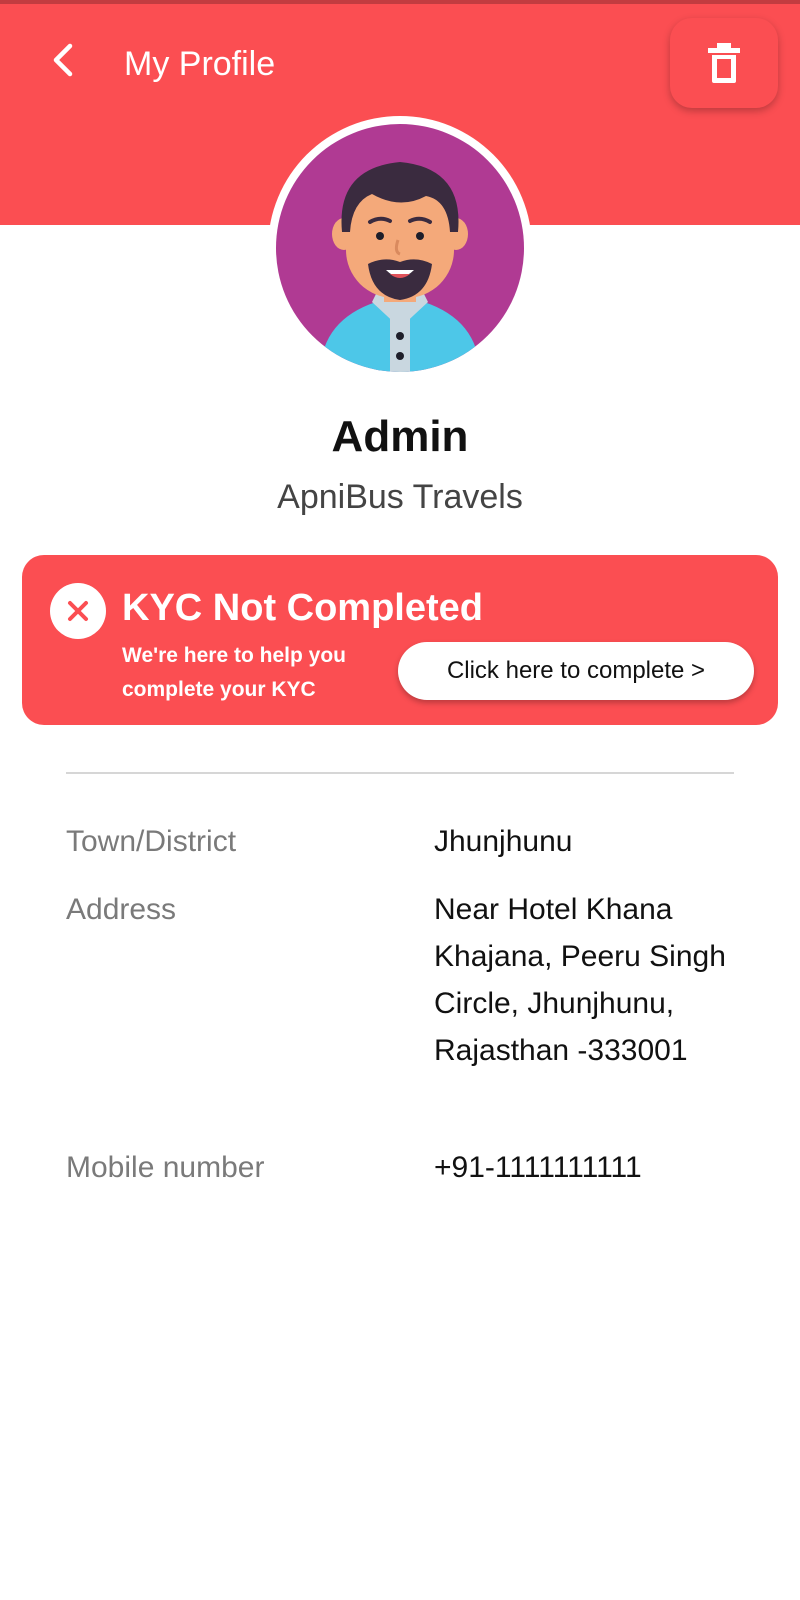 This screenshot has width=800, height=1600. What do you see at coordinates (400, 267) in the screenshot?
I see `user-avatar-illustration` at bounding box center [400, 267].